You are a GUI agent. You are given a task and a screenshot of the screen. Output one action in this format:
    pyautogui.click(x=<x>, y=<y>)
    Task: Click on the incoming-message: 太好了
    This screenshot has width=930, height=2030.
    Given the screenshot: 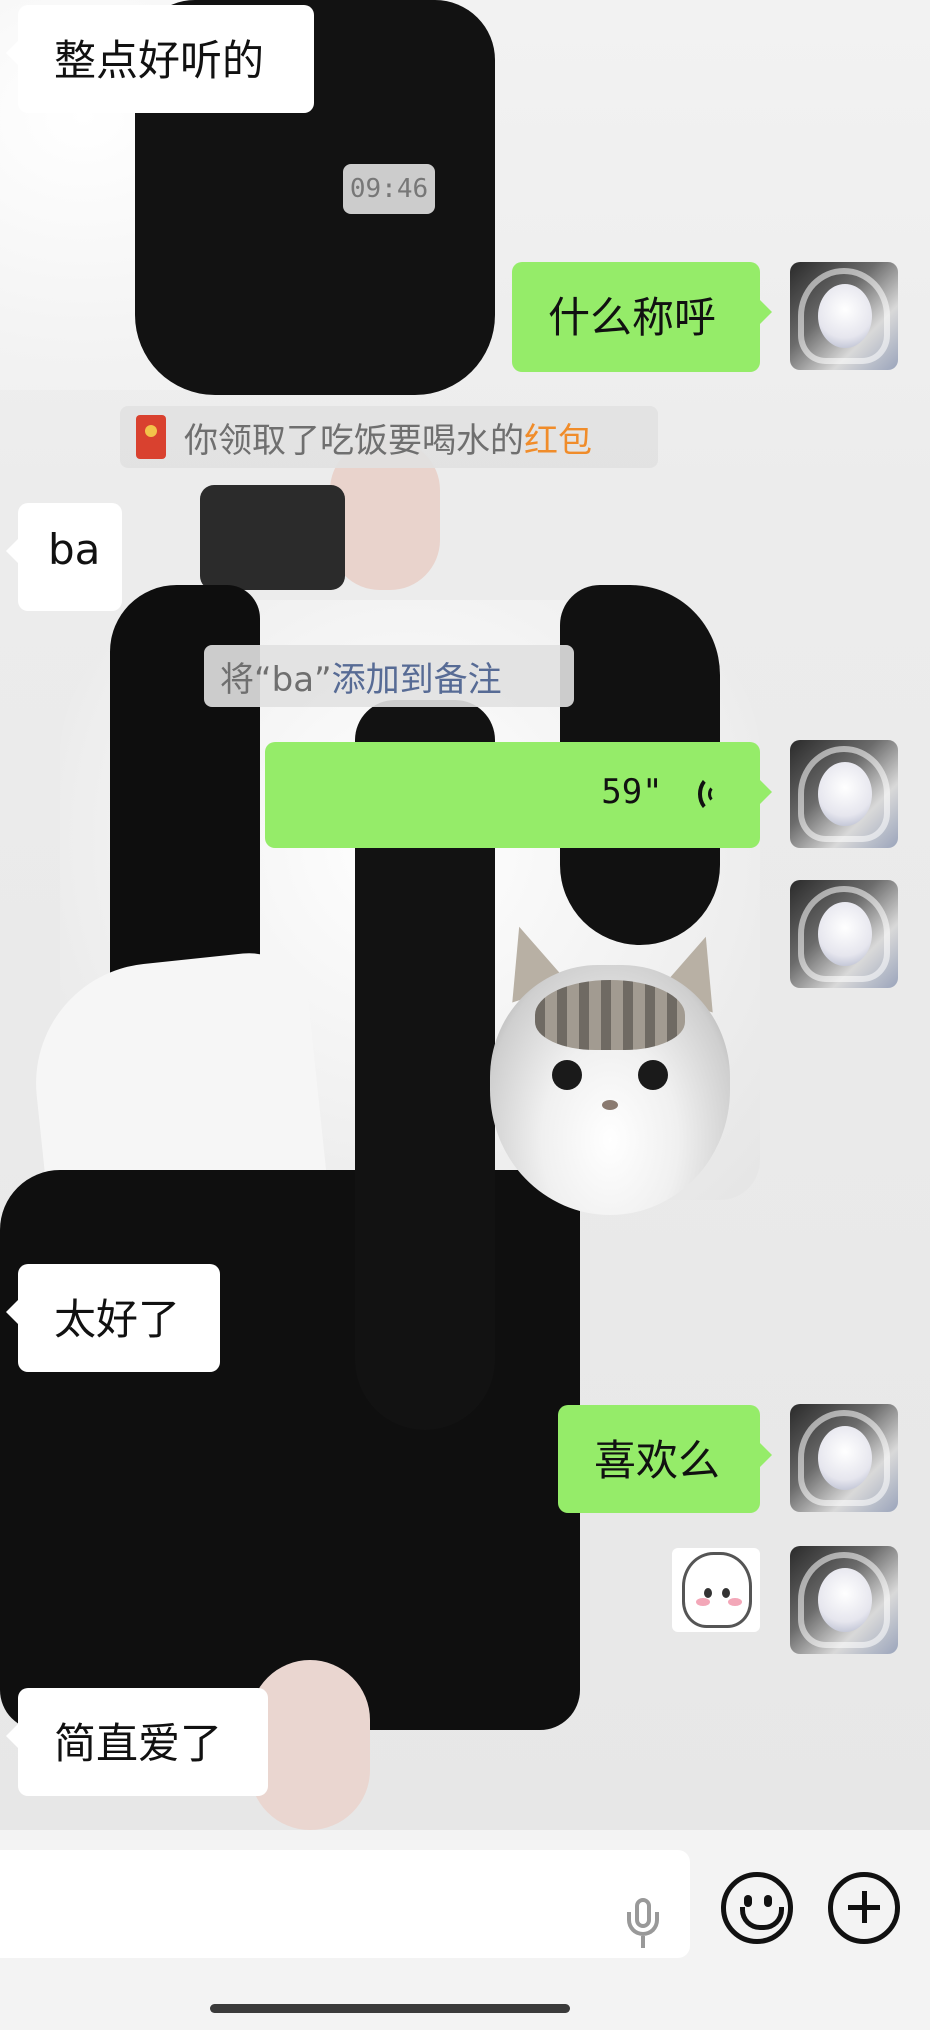 What is the action you would take?
    pyautogui.click(x=113, y=1318)
    